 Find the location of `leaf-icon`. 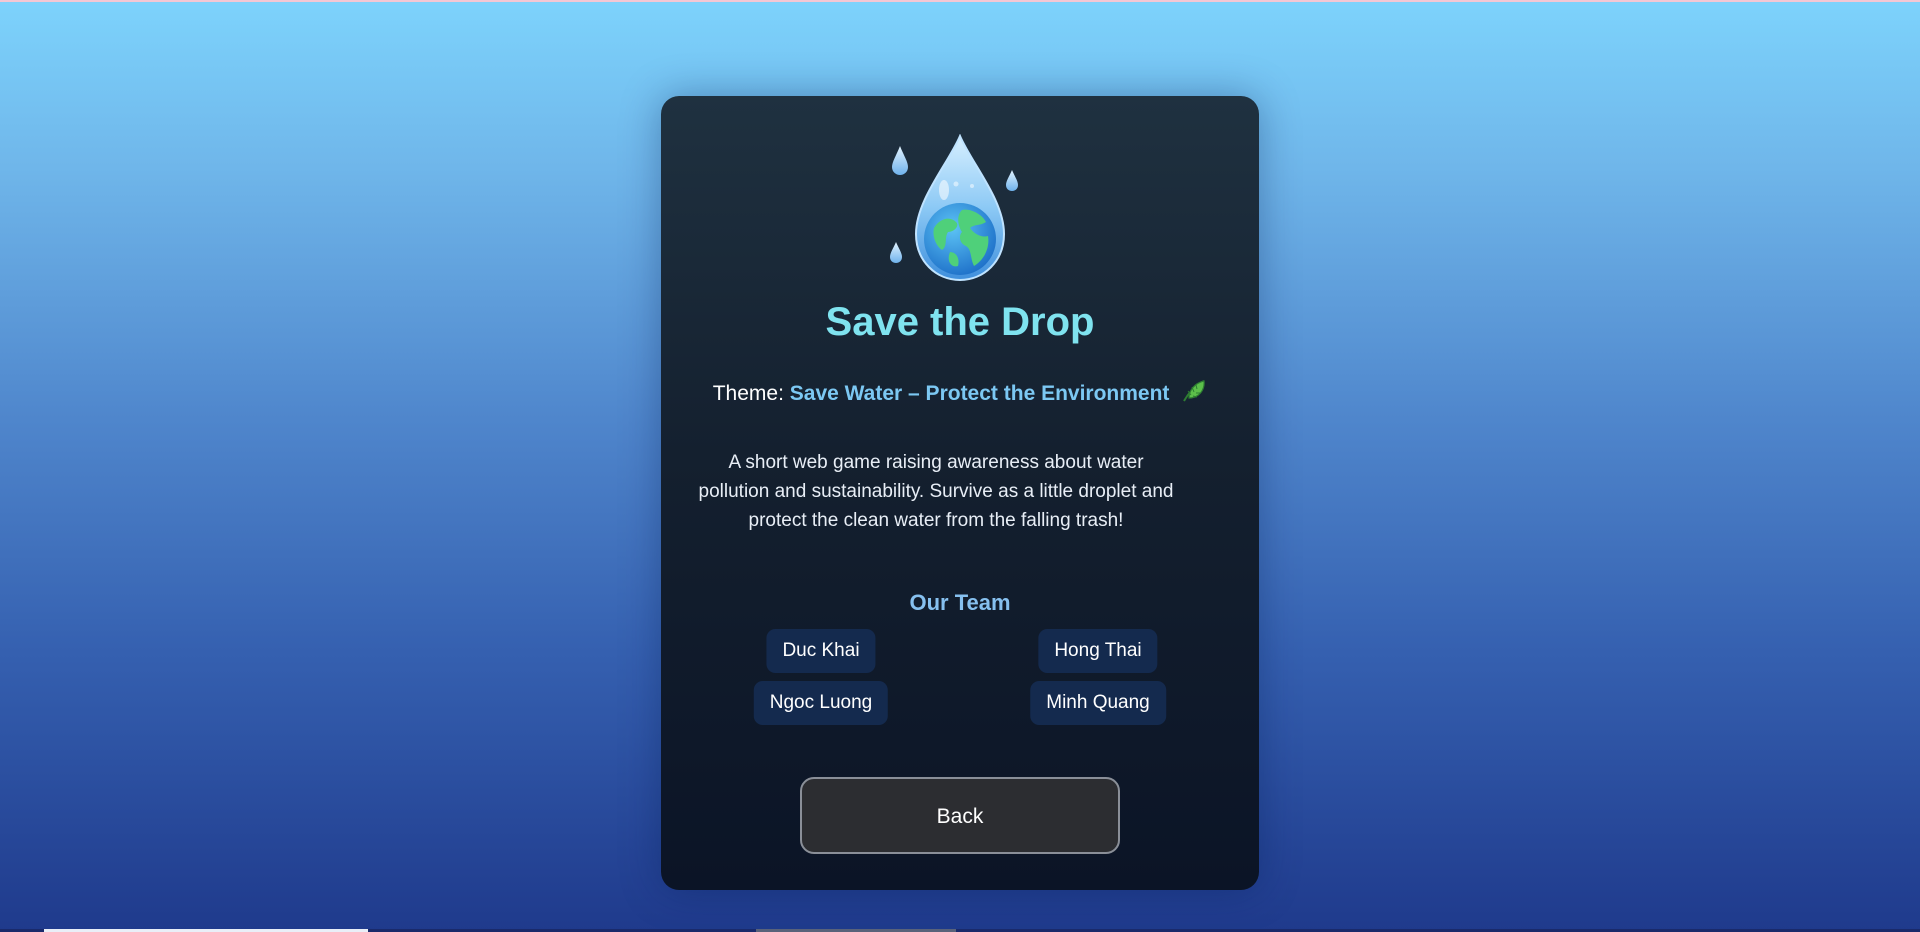

leaf-icon is located at coordinates (1194, 391).